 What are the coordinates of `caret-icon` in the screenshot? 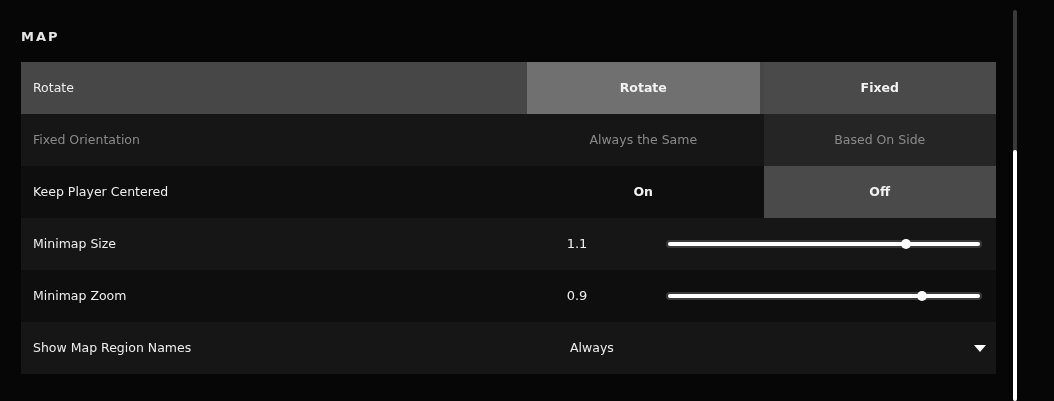 It's located at (980, 348).